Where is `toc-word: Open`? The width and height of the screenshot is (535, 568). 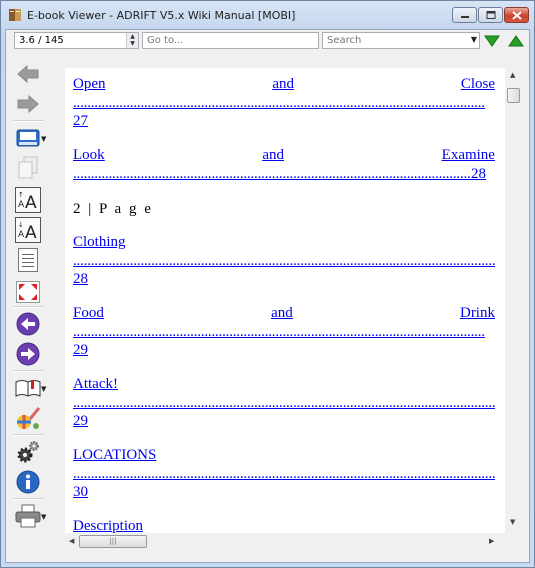
toc-word: Open is located at coordinates (89, 84).